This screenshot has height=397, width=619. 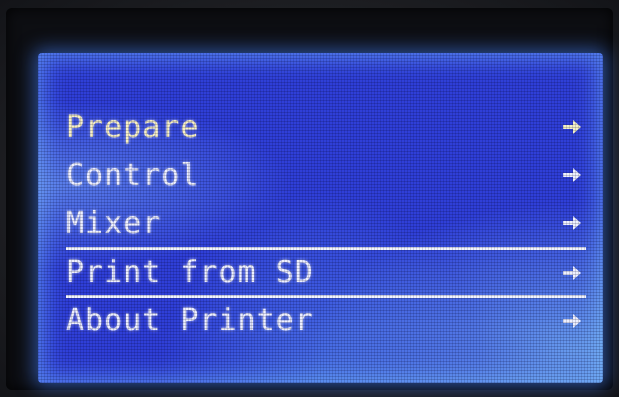 What do you see at coordinates (326, 319) in the screenshot?
I see `menu-item-about-printer: About Printer` at bounding box center [326, 319].